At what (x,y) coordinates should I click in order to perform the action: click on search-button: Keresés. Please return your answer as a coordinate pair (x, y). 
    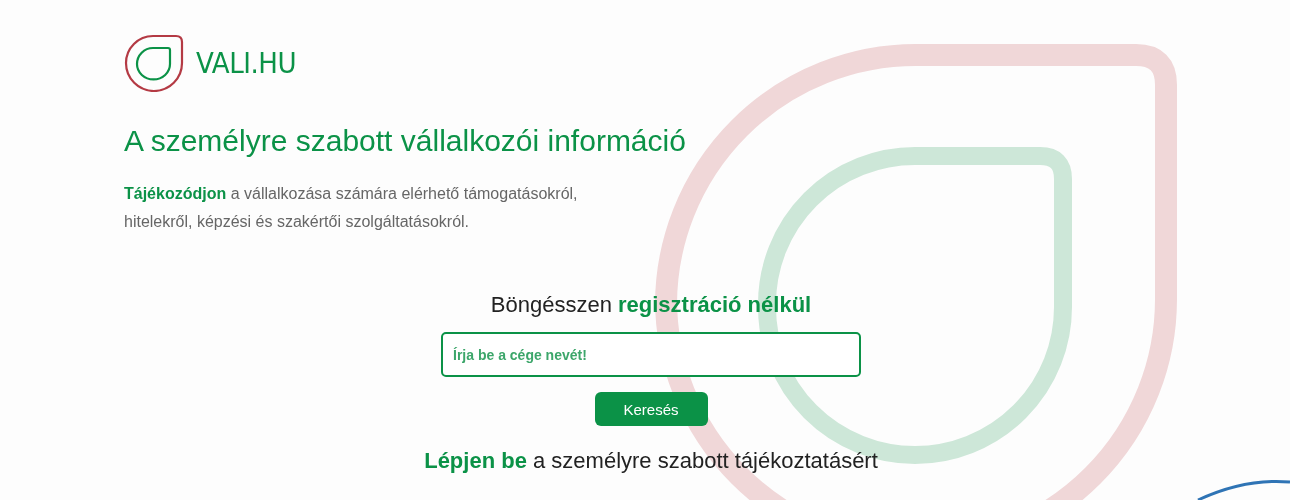
    Looking at the image, I should click on (651, 409).